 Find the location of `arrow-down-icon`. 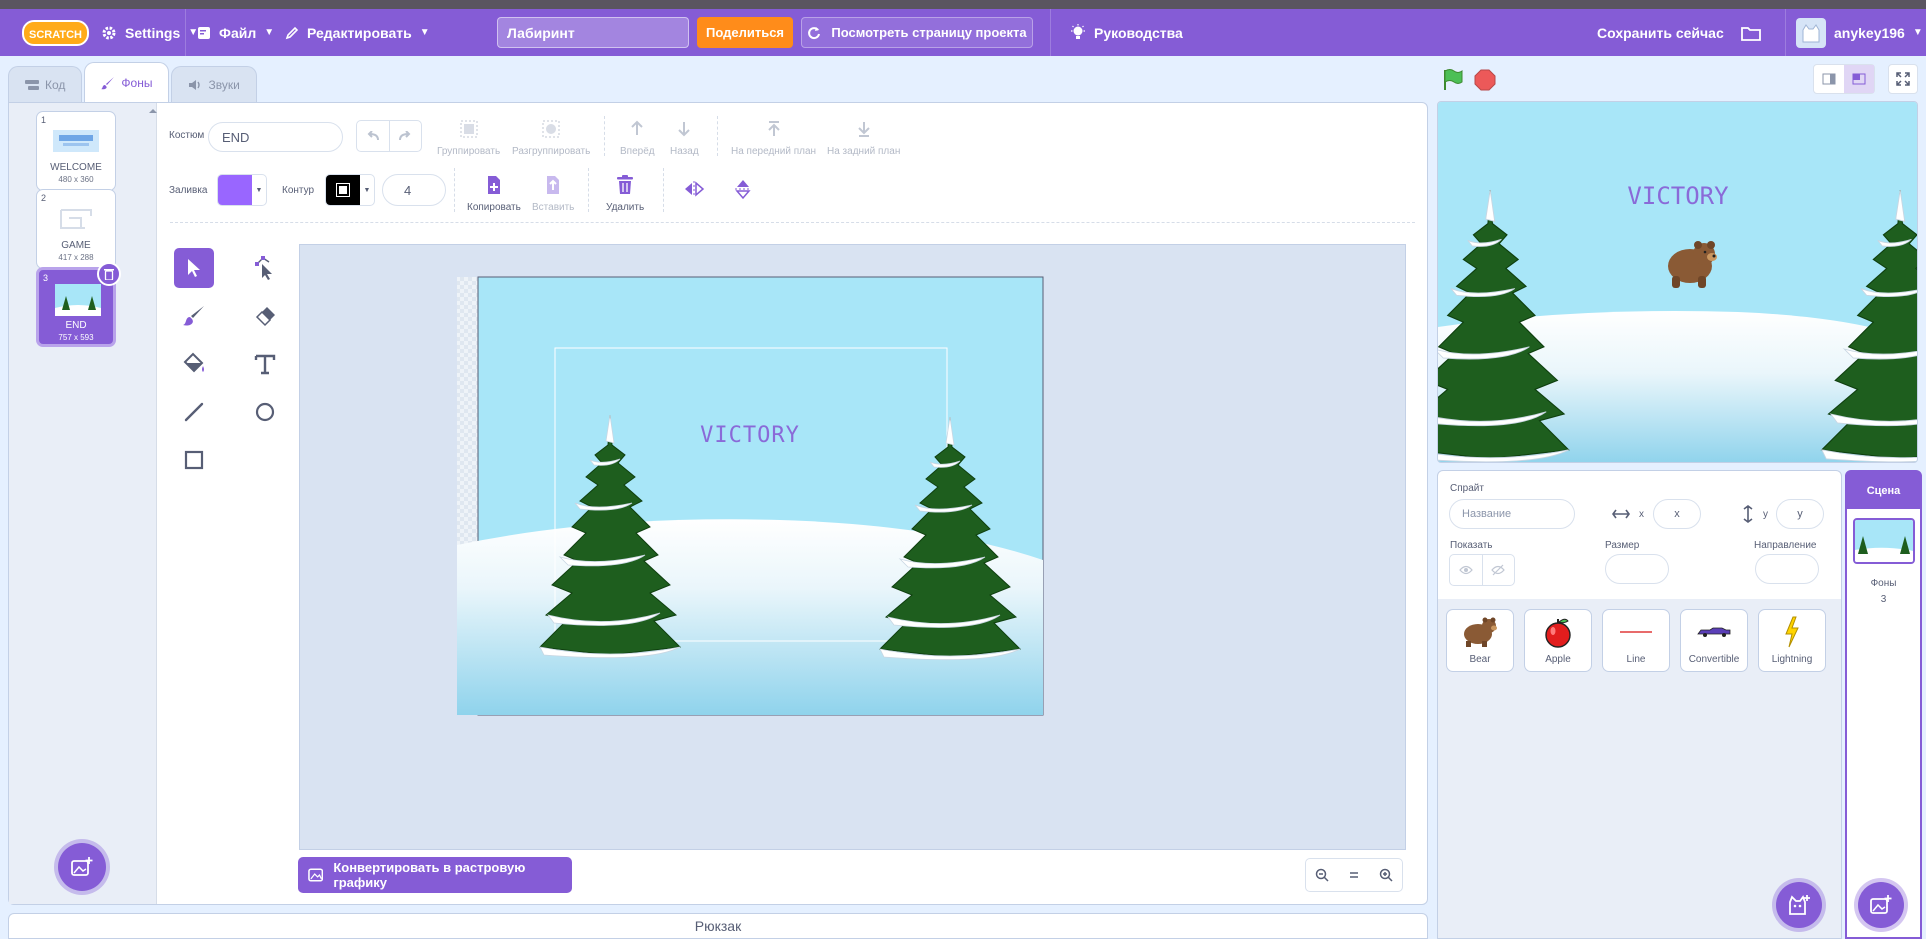

arrow-down-icon is located at coordinates (684, 129).